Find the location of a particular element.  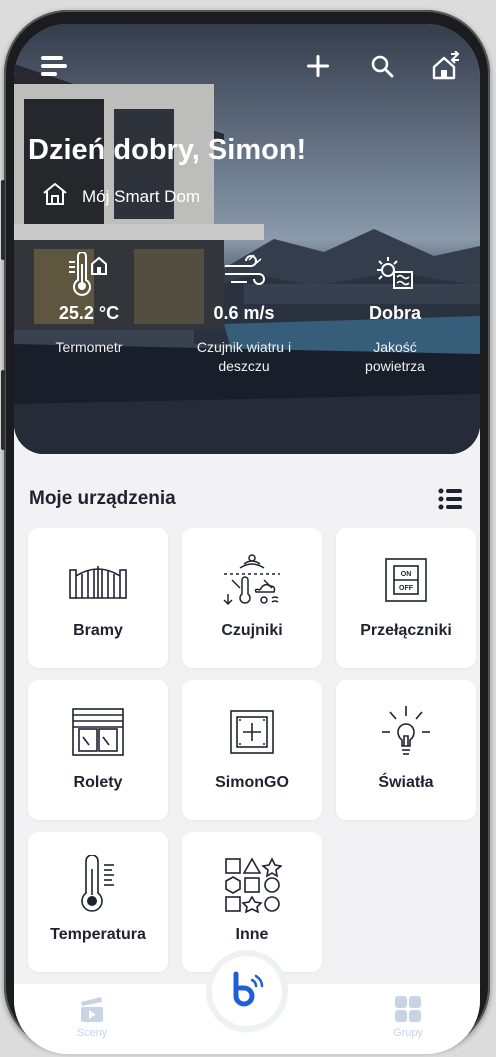

search-icon is located at coordinates (382, 66).